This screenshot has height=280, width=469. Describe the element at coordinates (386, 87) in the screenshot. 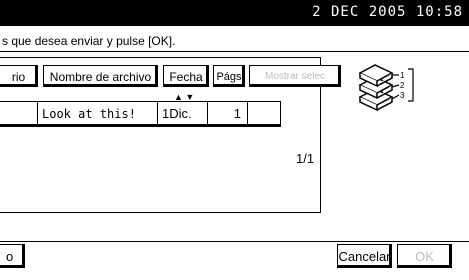

I see `stacked-documents-icon: 1 2 3` at that location.